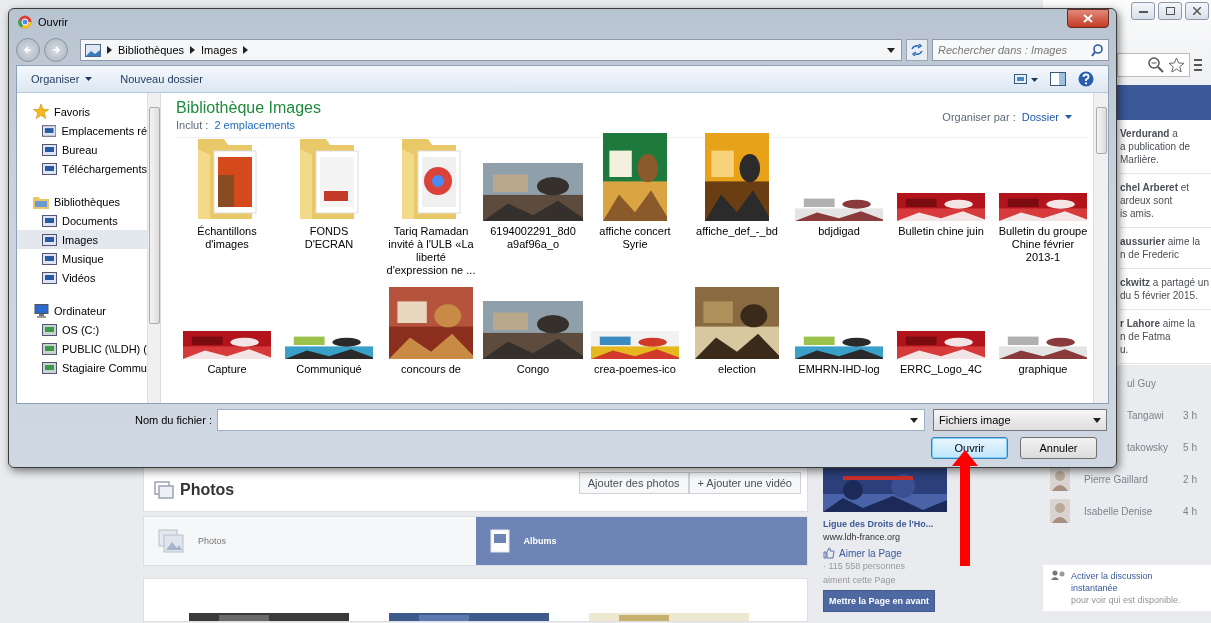 This screenshot has width=1211, height=623. I want to click on file-name: FONDS D'ECRAN, so click(329, 238).